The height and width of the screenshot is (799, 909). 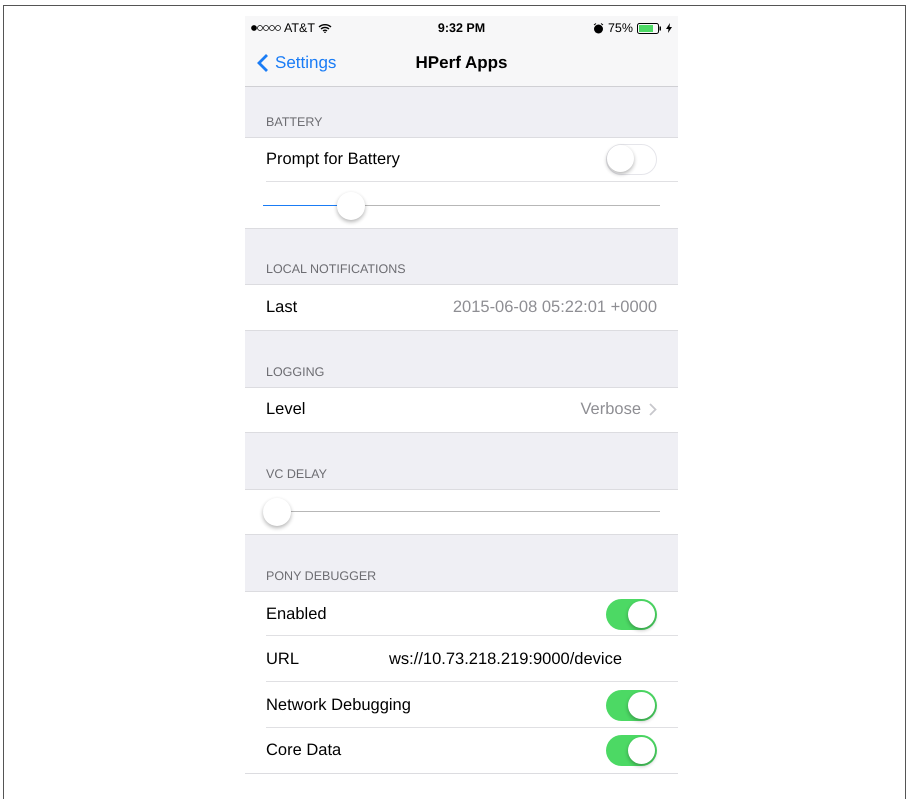 I want to click on battery-icon, so click(x=649, y=28).